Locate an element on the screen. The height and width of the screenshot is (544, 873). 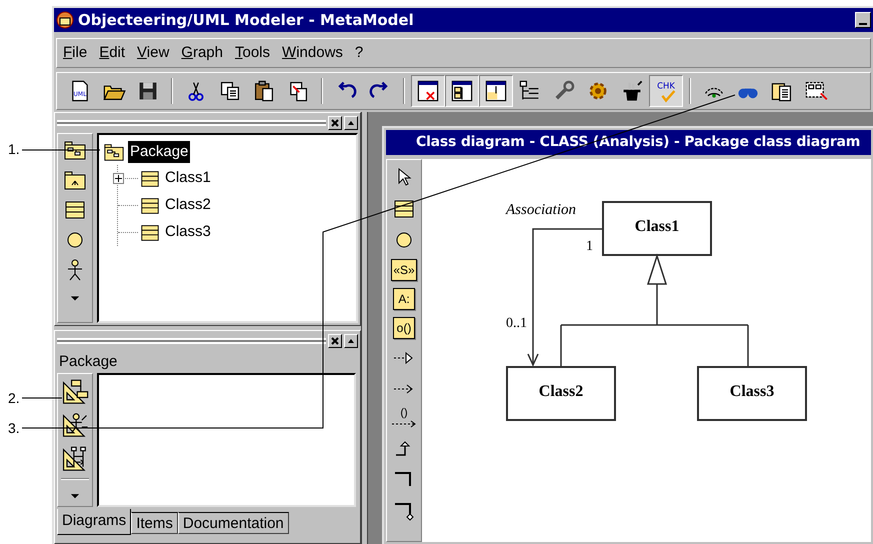
diagram-title: Class diagram - CLASS (Analysis) - Package class diagram is located at coordinates (638, 142).